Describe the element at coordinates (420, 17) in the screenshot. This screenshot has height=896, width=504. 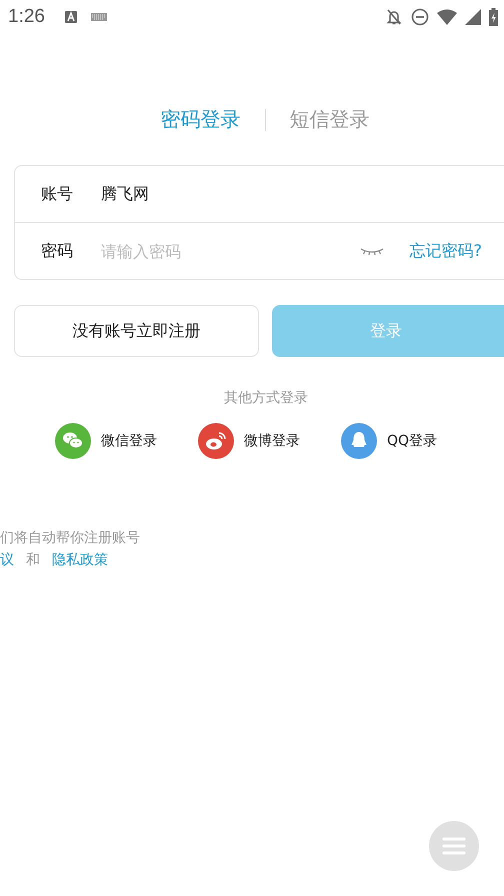
I see `do-not-disturb-icon` at that location.